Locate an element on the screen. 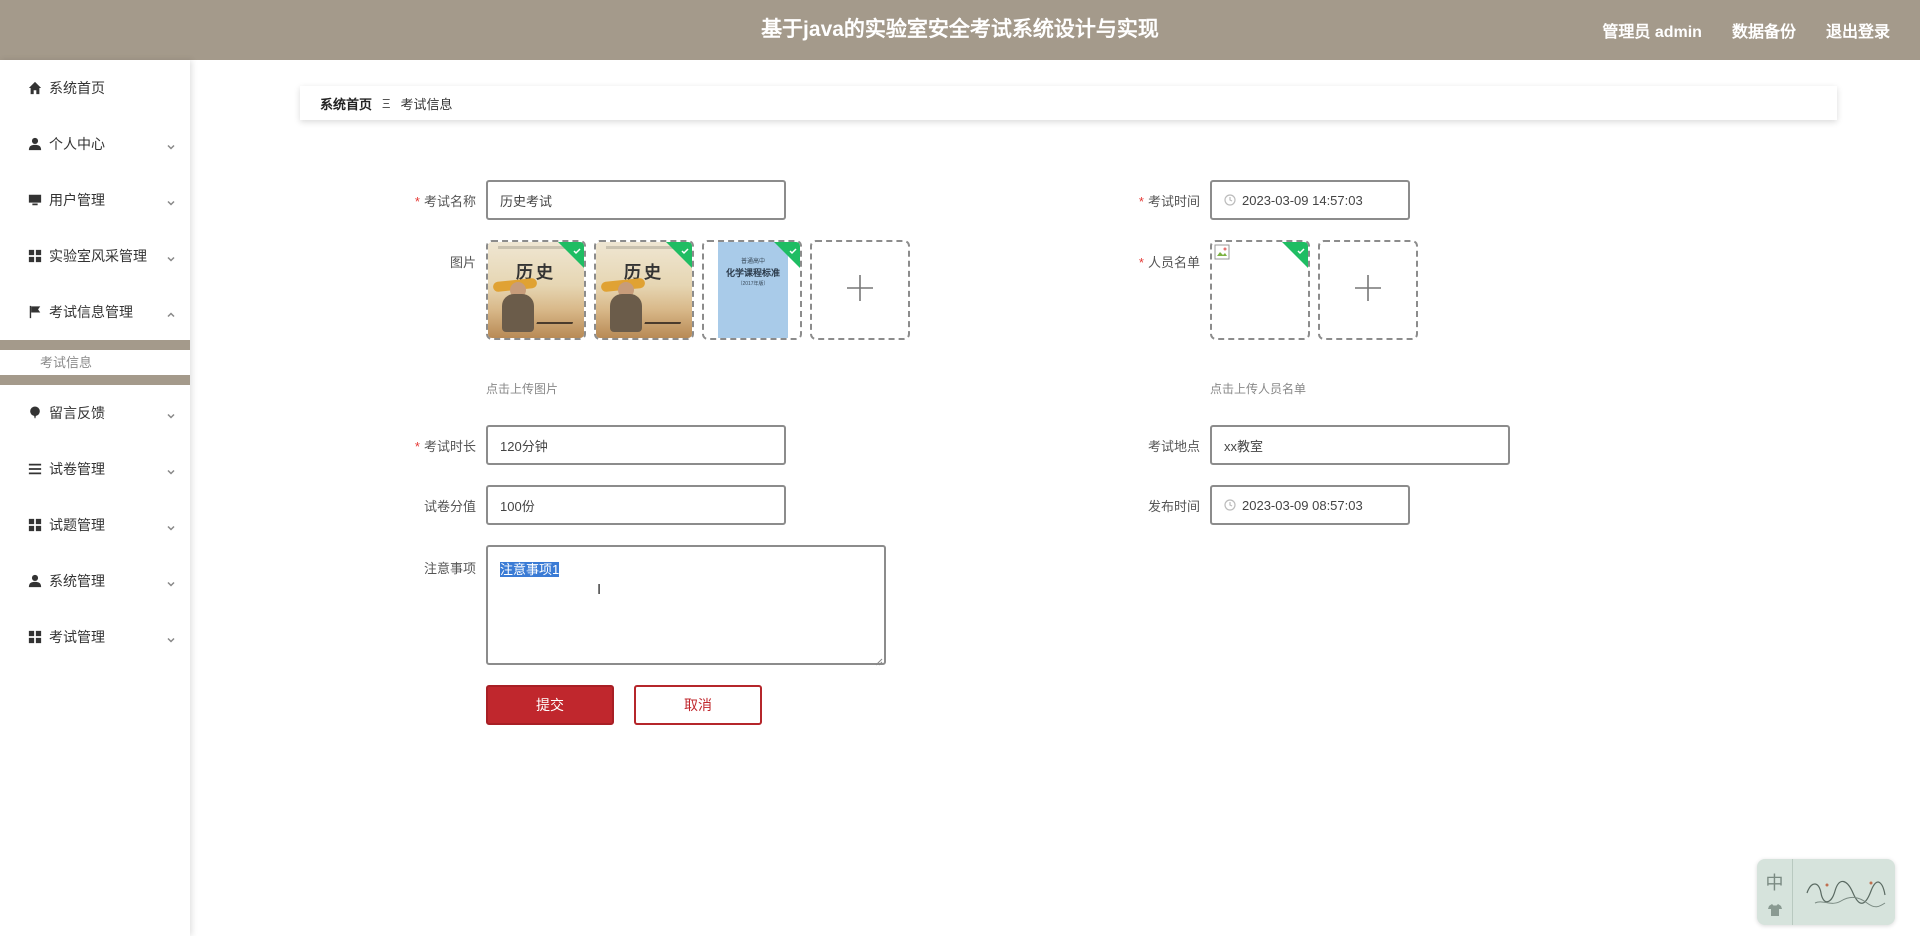 The width and height of the screenshot is (1920, 936). chevron-up-icon is located at coordinates (171, 312).